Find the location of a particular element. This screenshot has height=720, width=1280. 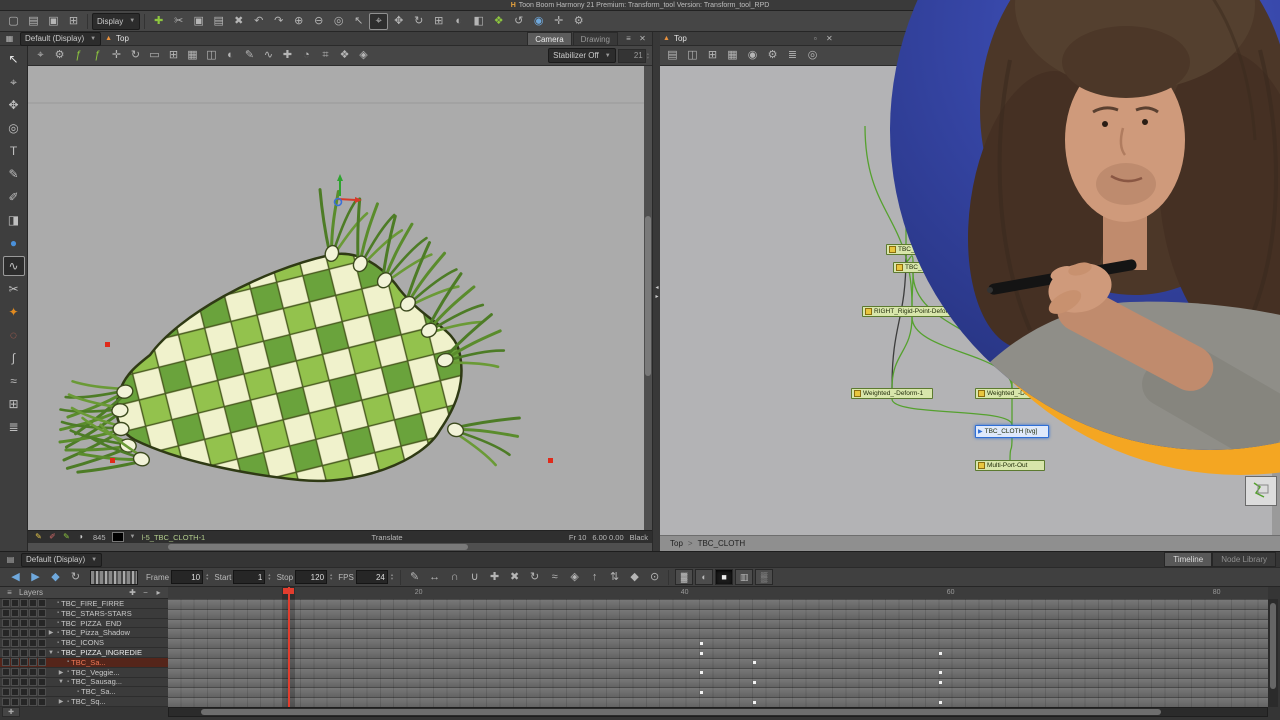

pencil-tool: ✎ is located at coordinates (14, 174).